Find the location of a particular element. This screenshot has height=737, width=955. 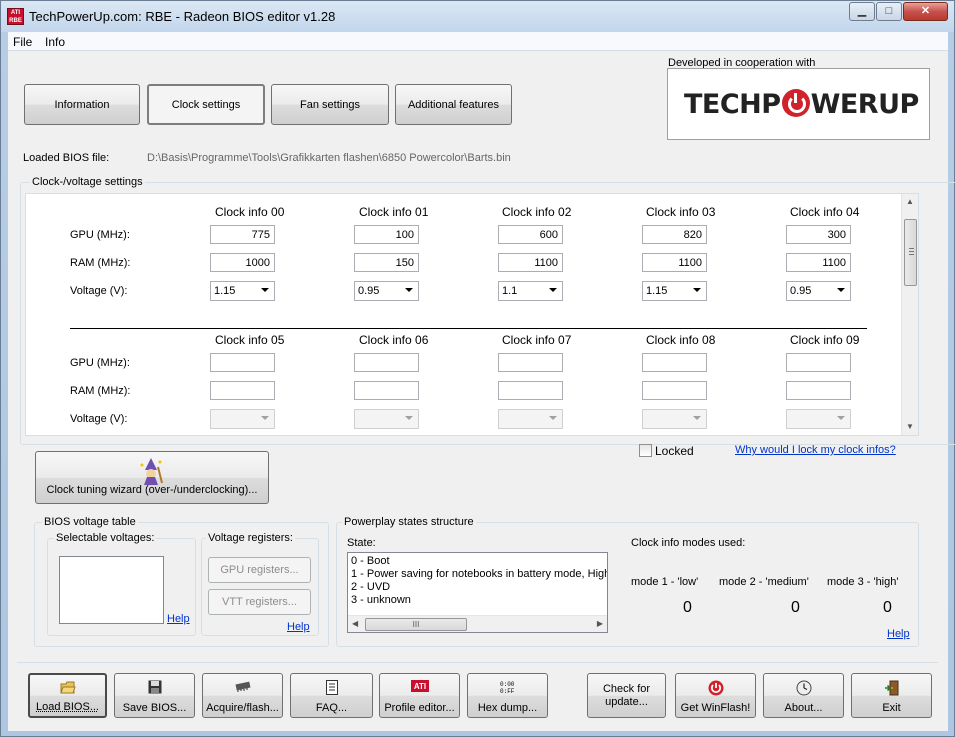

list-item: 0 - Boot is located at coordinates (477, 561).